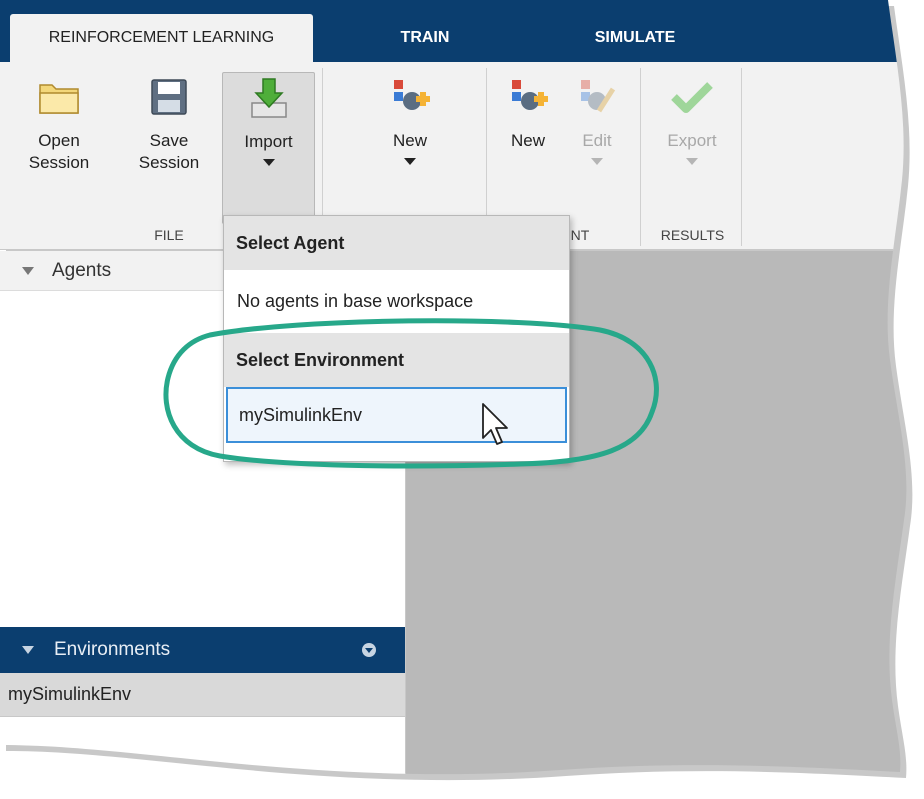 This screenshot has width=924, height=799. I want to click on environments-panel-header: Environments, so click(202, 650).